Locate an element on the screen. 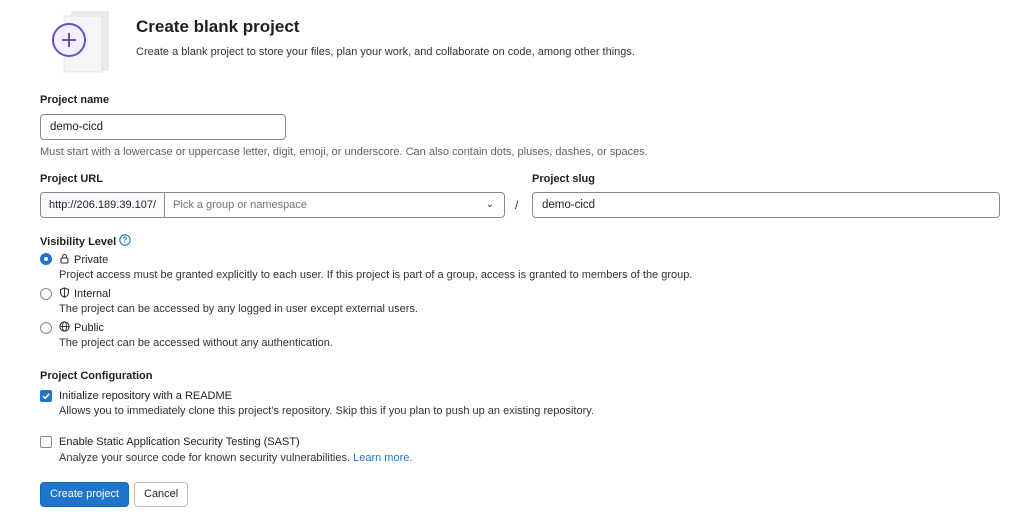 The image size is (1024, 526). project-slug-label: Project slug is located at coordinates (563, 179).